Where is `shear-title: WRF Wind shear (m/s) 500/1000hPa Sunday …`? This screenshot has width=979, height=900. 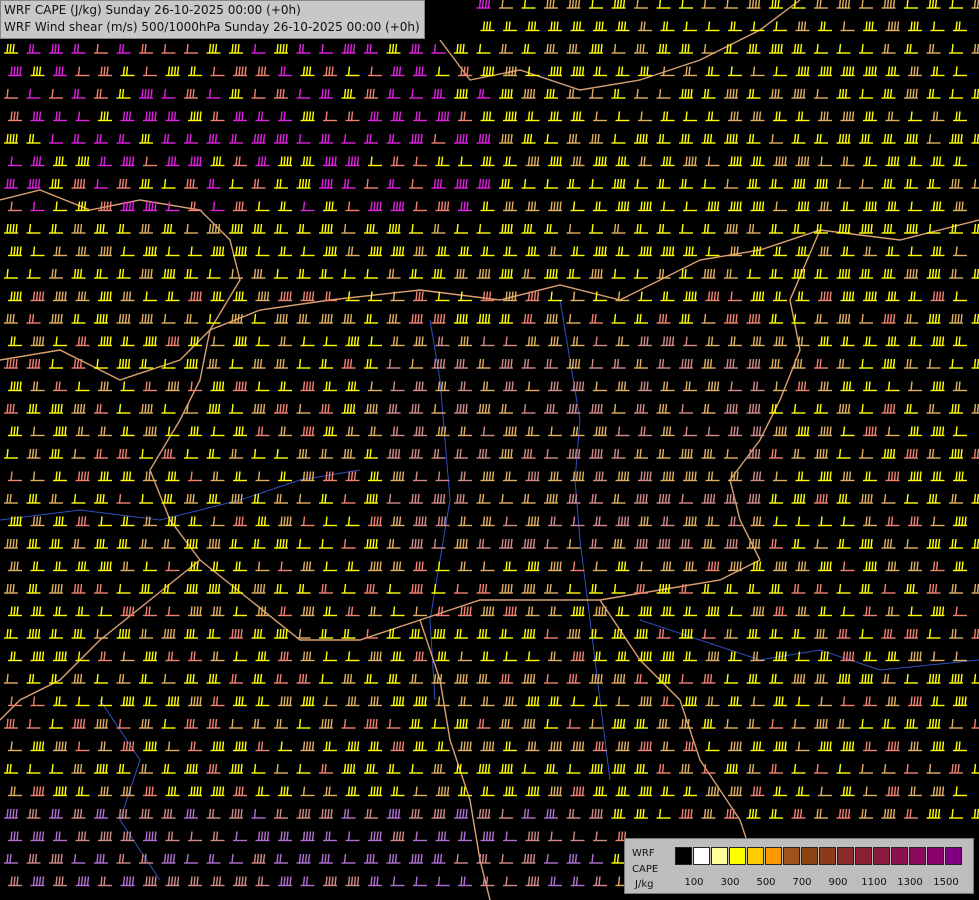
shear-title: WRF Wind shear (m/s) 500/1000hPa Sunday … is located at coordinates (212, 27).